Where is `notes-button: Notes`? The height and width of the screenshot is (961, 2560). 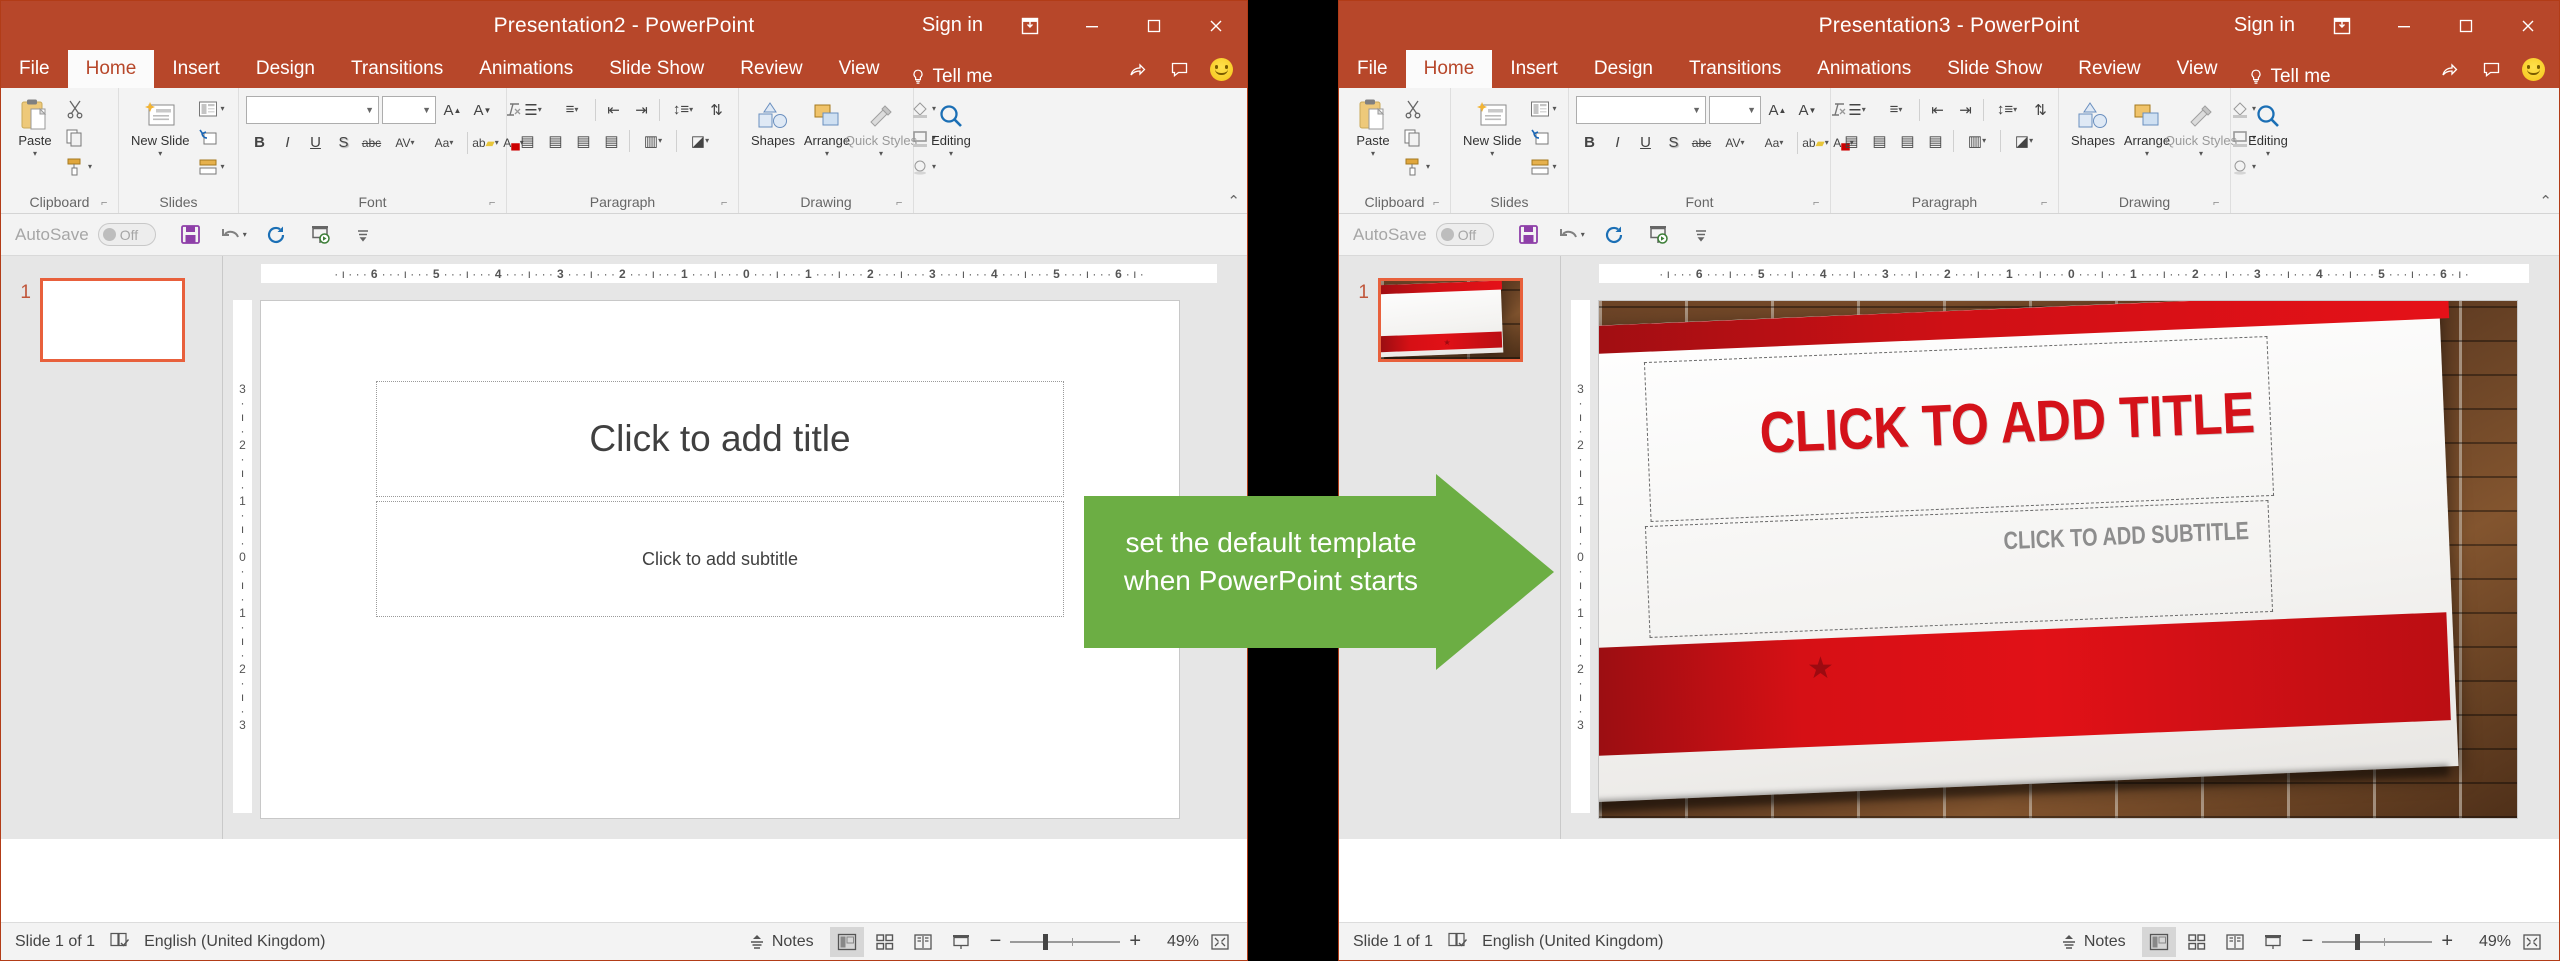
notes-button: Notes is located at coordinates (2093, 942).